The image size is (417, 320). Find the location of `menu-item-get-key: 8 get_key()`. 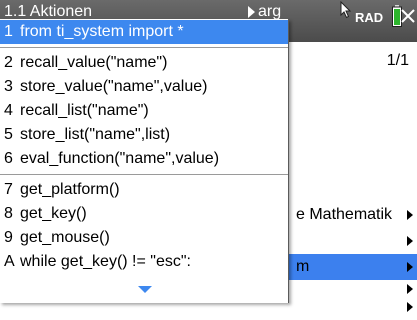

menu-item-get-key: 8 get_key() is located at coordinates (144, 214).